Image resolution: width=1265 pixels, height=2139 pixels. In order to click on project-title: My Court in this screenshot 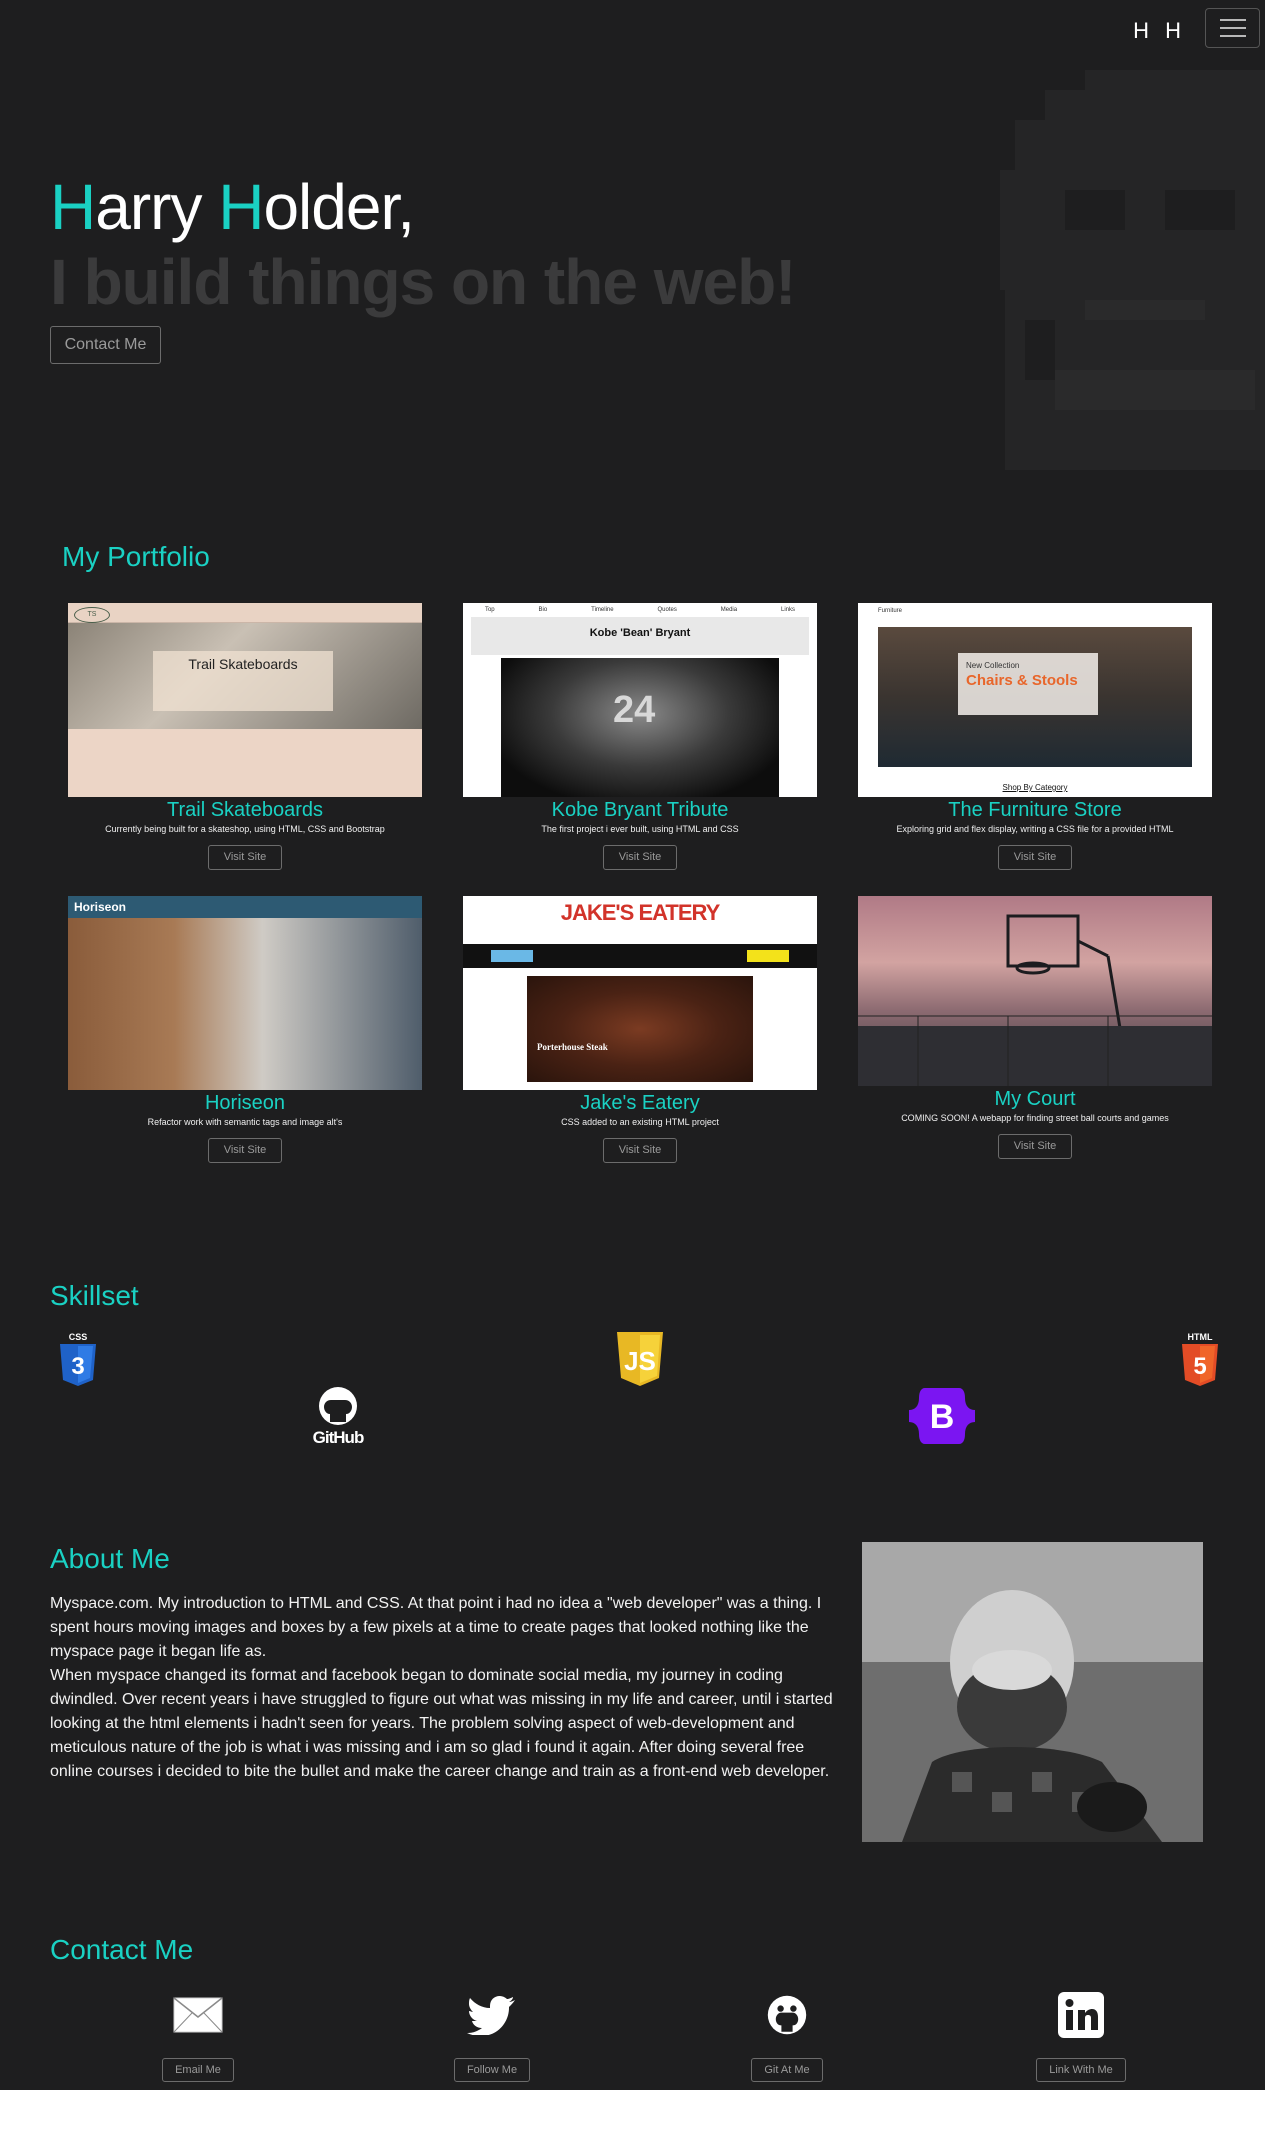, I will do `click(1035, 1099)`.